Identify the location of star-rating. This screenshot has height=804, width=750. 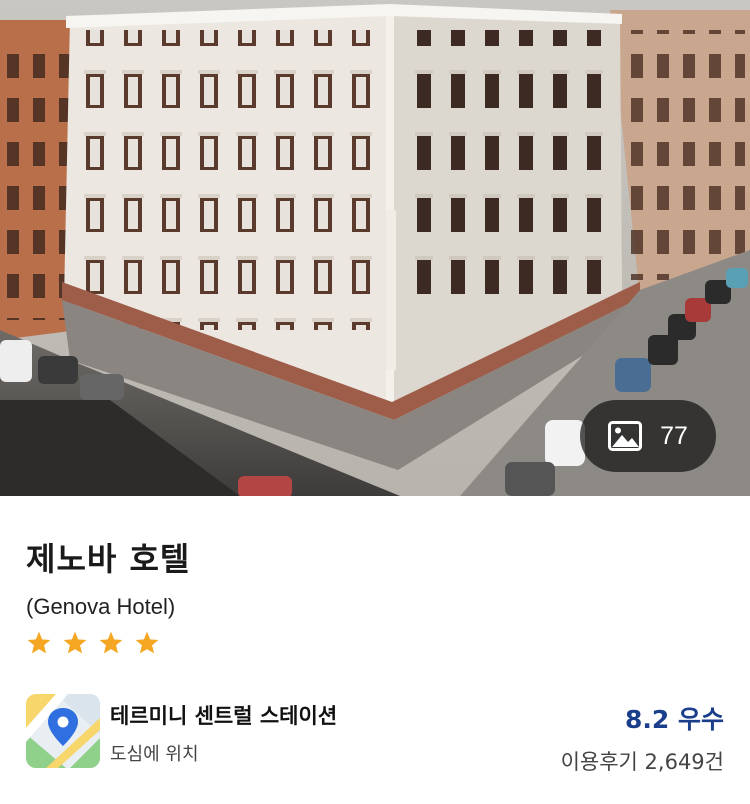
(93, 643).